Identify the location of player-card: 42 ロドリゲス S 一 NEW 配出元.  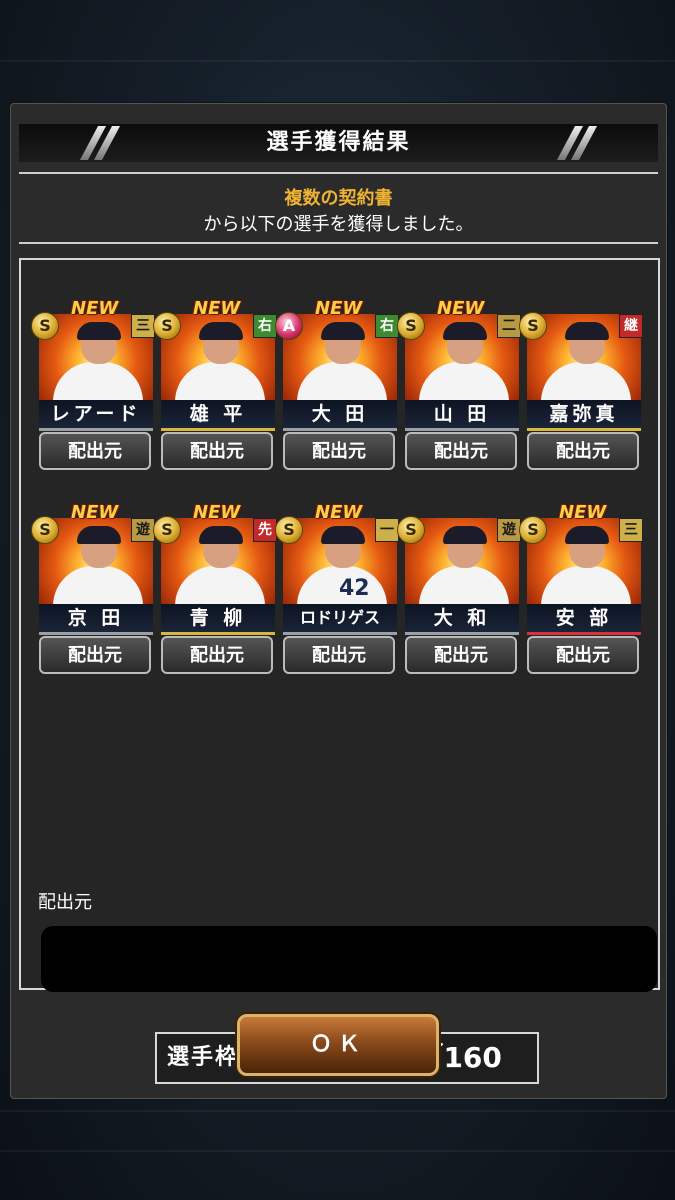
(337, 590).